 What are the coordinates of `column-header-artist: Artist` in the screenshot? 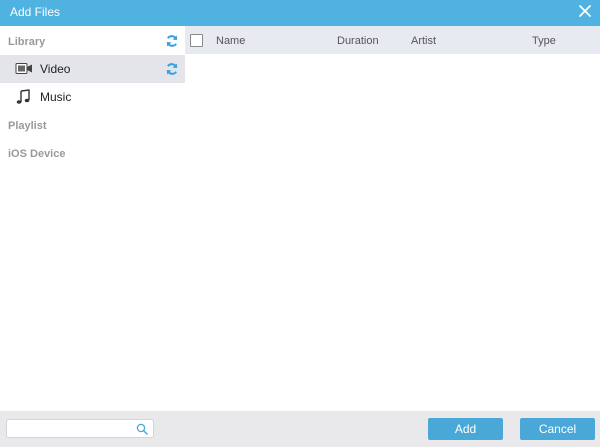 It's located at (423, 41).